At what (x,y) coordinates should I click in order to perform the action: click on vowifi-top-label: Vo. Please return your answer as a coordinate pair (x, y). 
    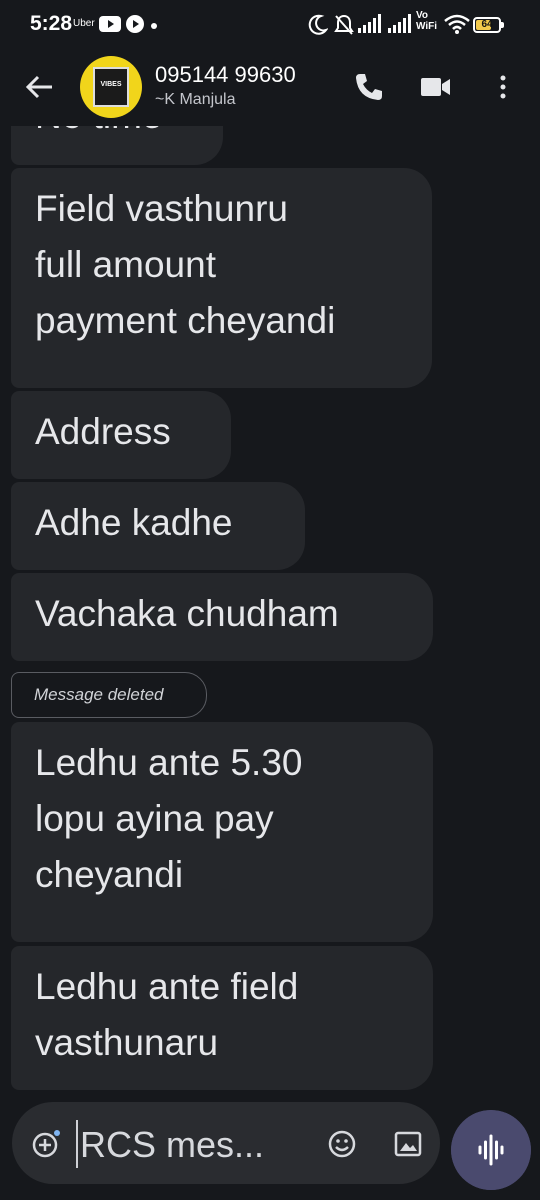
    Looking at the image, I should click on (422, 15).